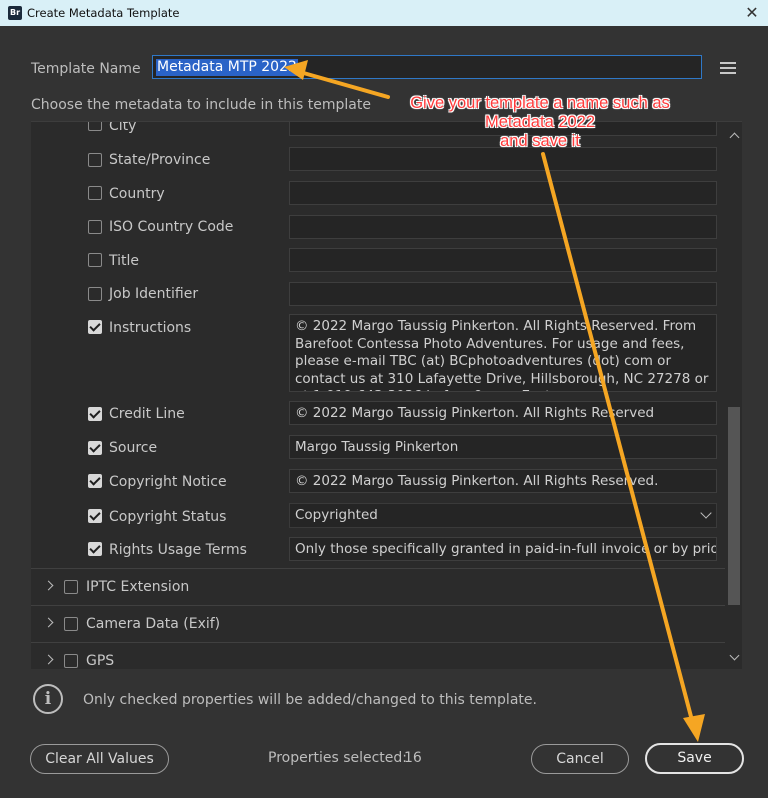  What do you see at coordinates (503, 515) in the screenshot?
I see `copyright-status-dropdown: Copyrighted` at bounding box center [503, 515].